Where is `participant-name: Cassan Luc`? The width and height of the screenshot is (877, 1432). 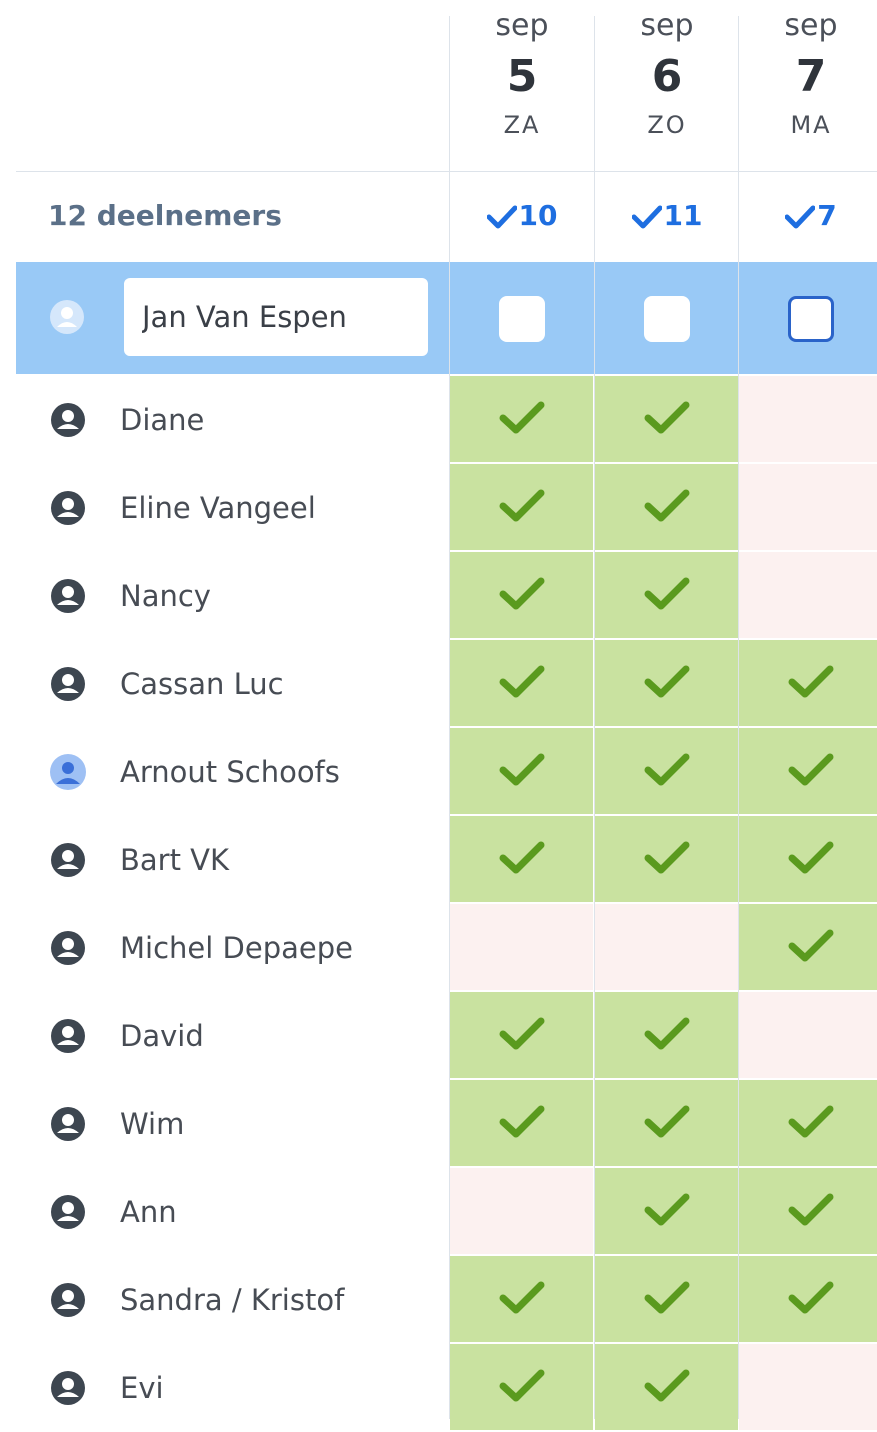
participant-name: Cassan Luc is located at coordinates (202, 684).